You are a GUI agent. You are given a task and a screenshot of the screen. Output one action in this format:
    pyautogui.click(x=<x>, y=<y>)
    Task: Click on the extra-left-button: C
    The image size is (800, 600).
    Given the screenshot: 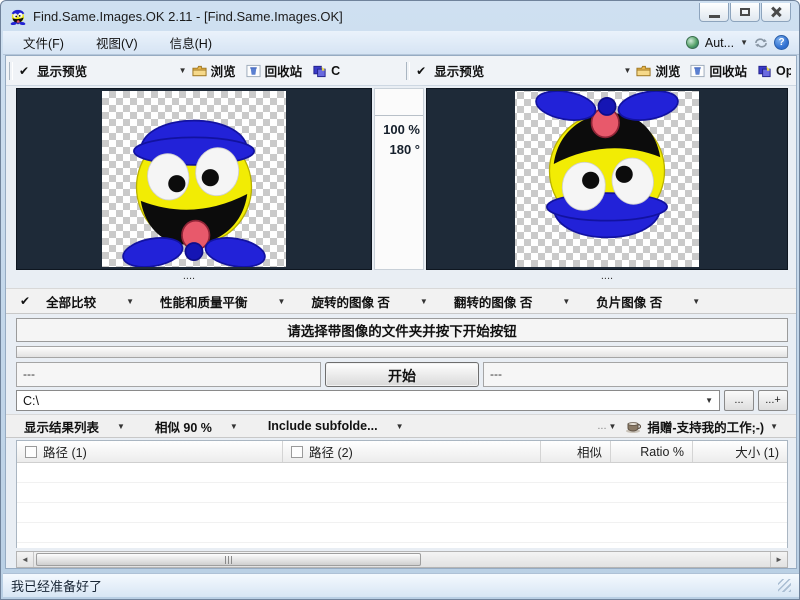 What is the action you would take?
    pyautogui.click(x=326, y=71)
    